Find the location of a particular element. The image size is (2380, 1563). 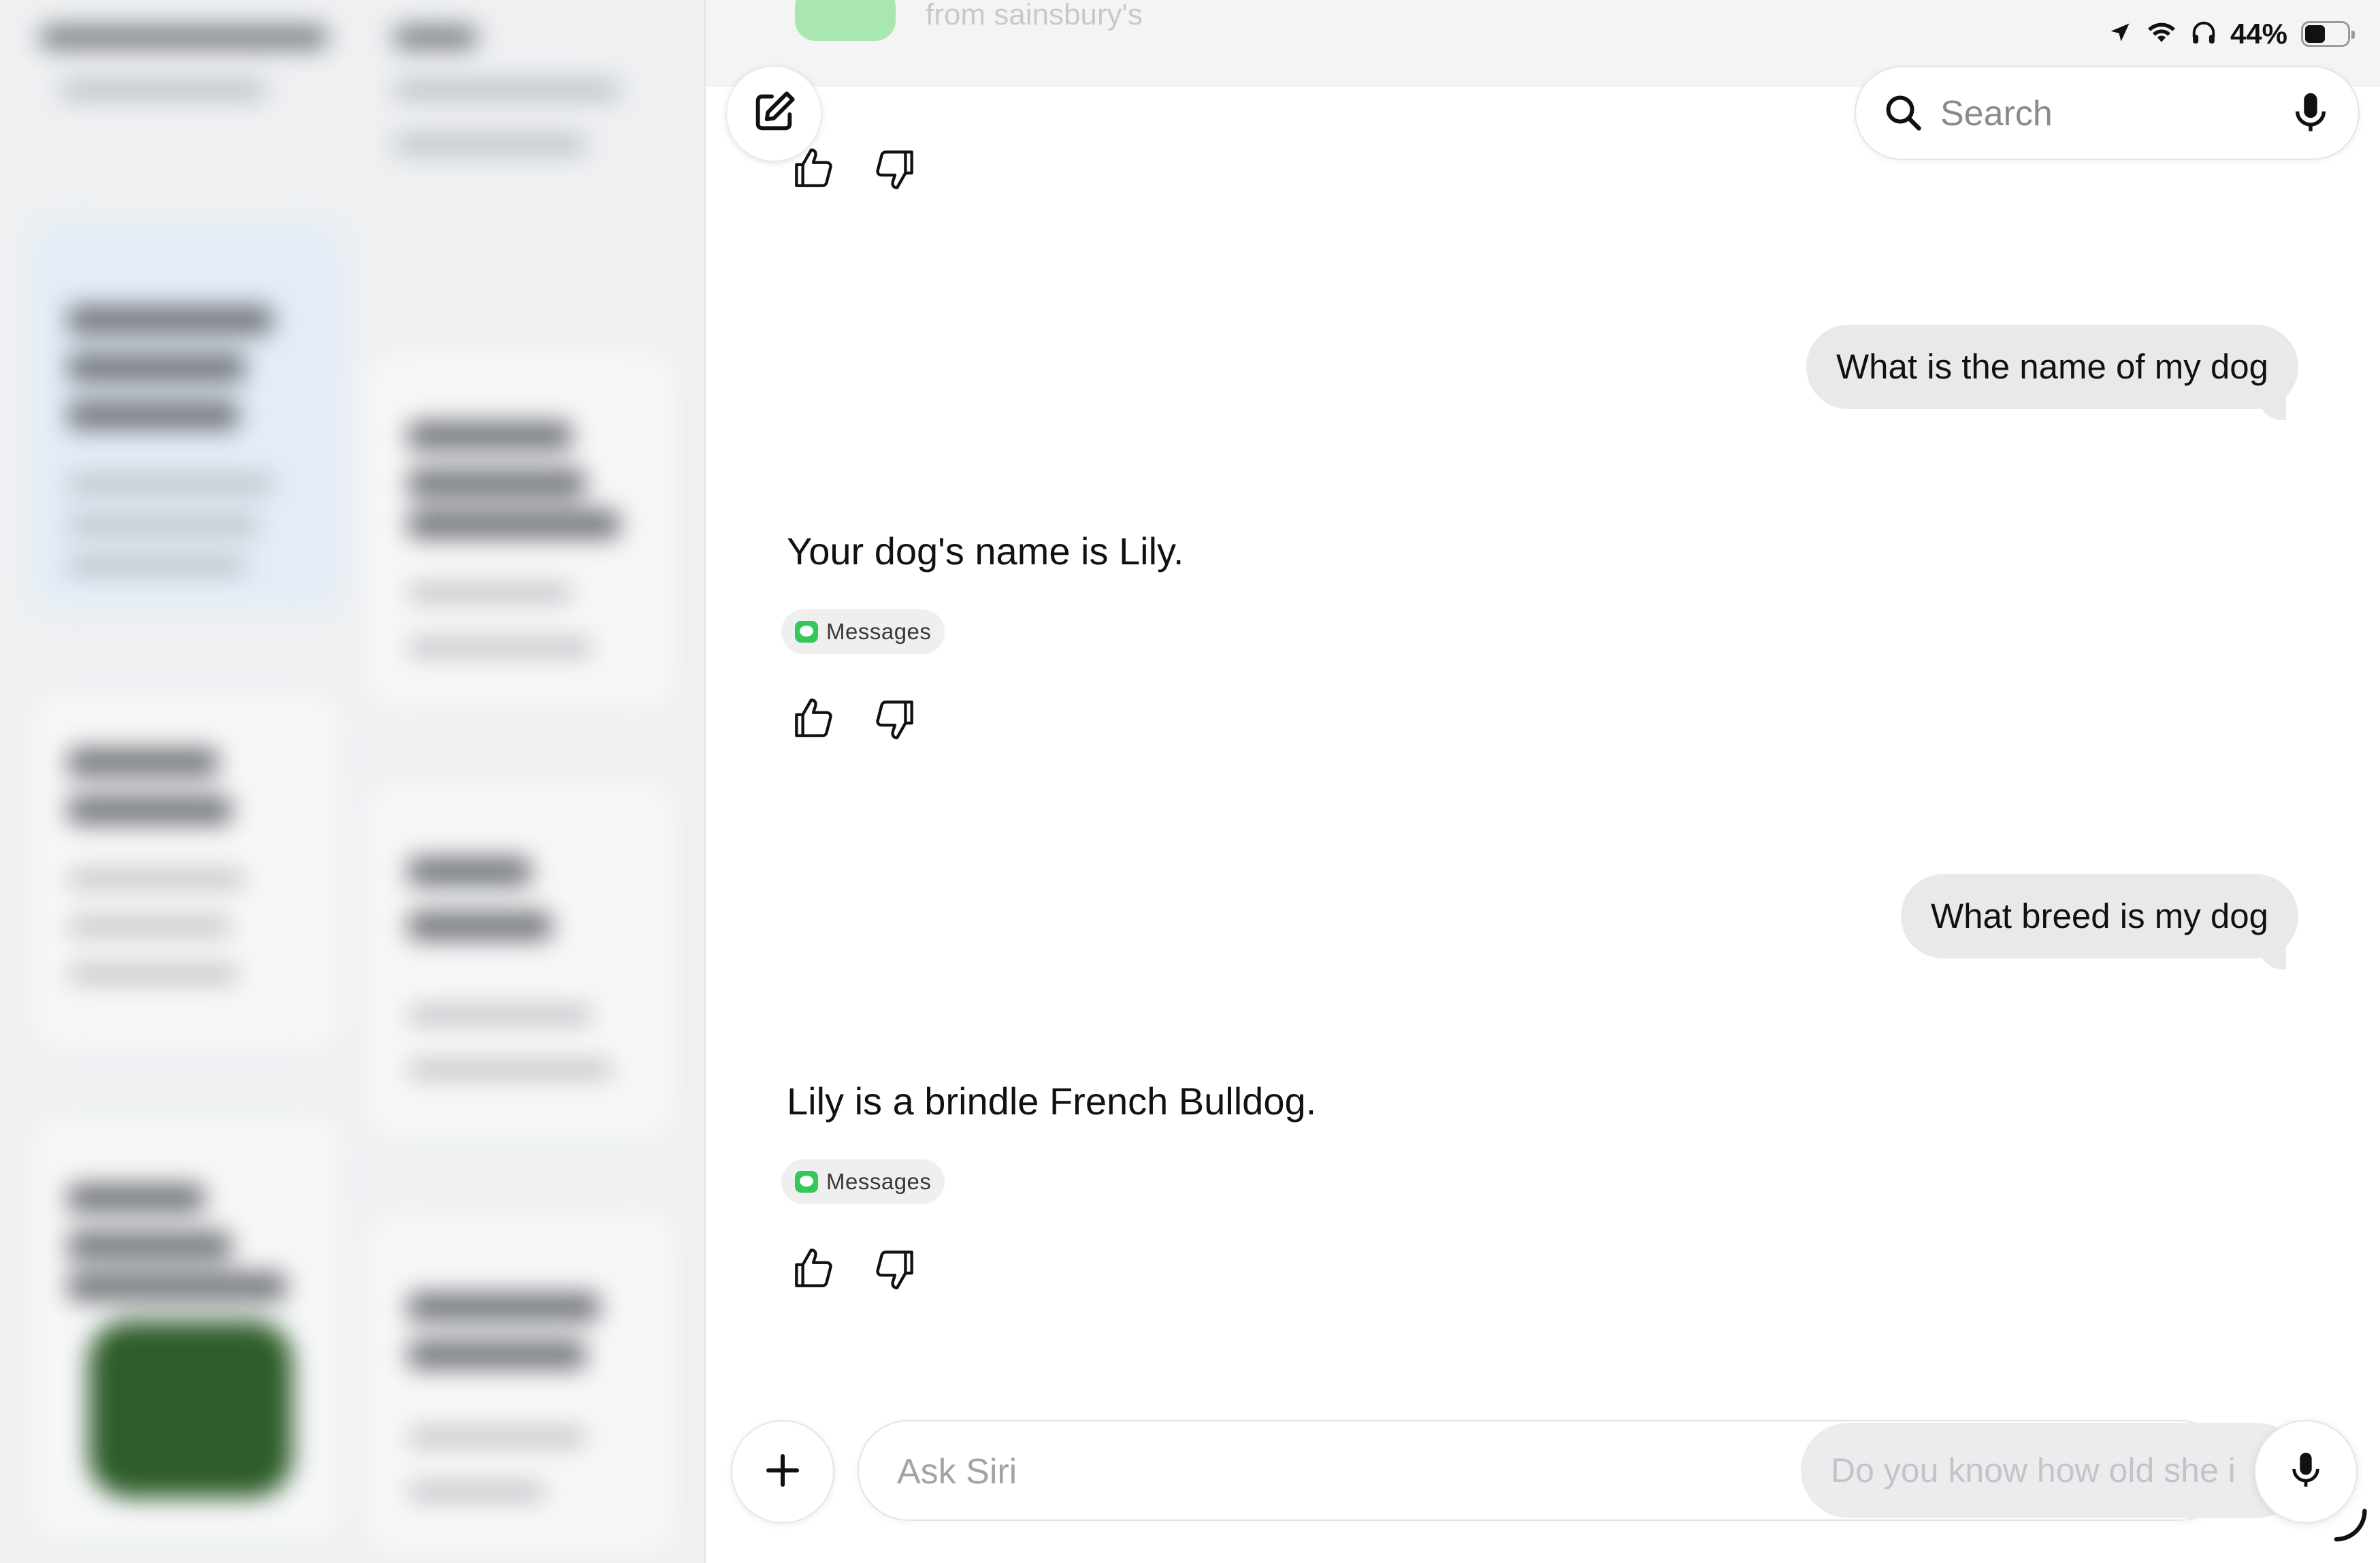

activity-indicator is located at coordinates (2349, 1527).